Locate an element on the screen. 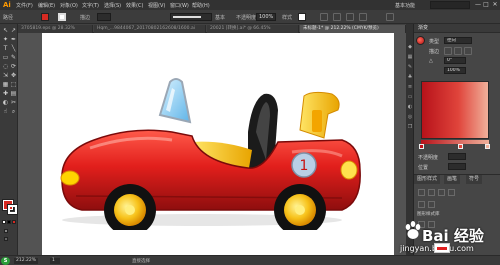  stroke-width-field is located at coordinates (104, 17).